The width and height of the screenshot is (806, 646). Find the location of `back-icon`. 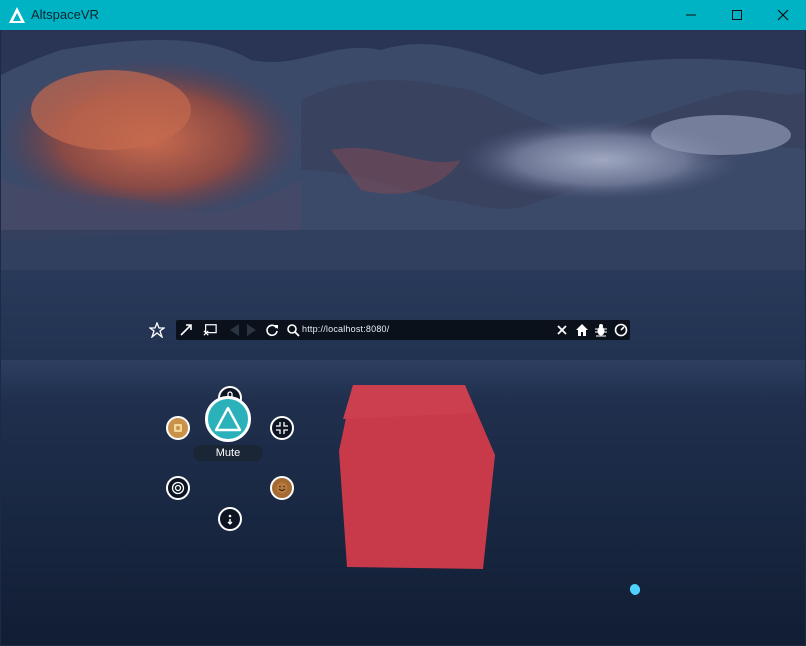

back-icon is located at coordinates (234, 330).